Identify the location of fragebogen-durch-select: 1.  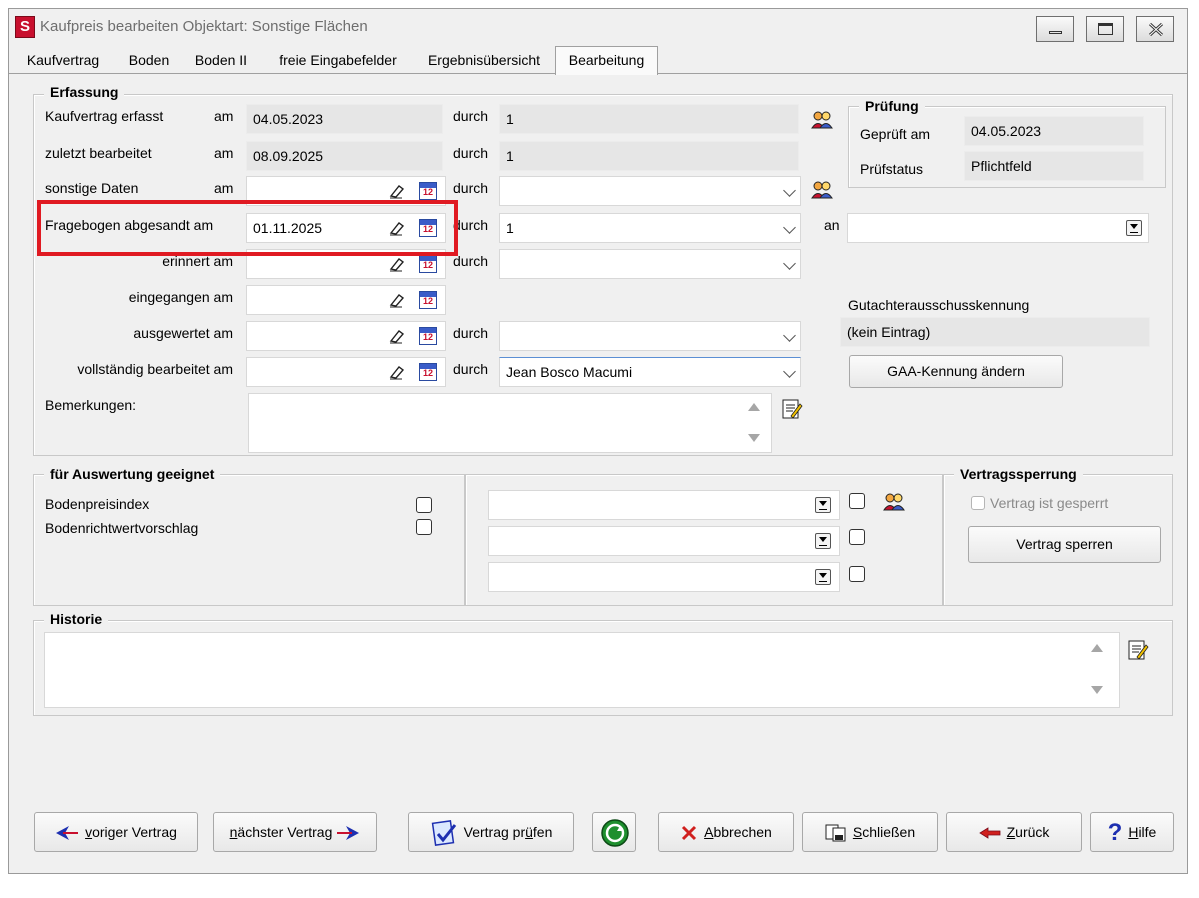
(650, 228).